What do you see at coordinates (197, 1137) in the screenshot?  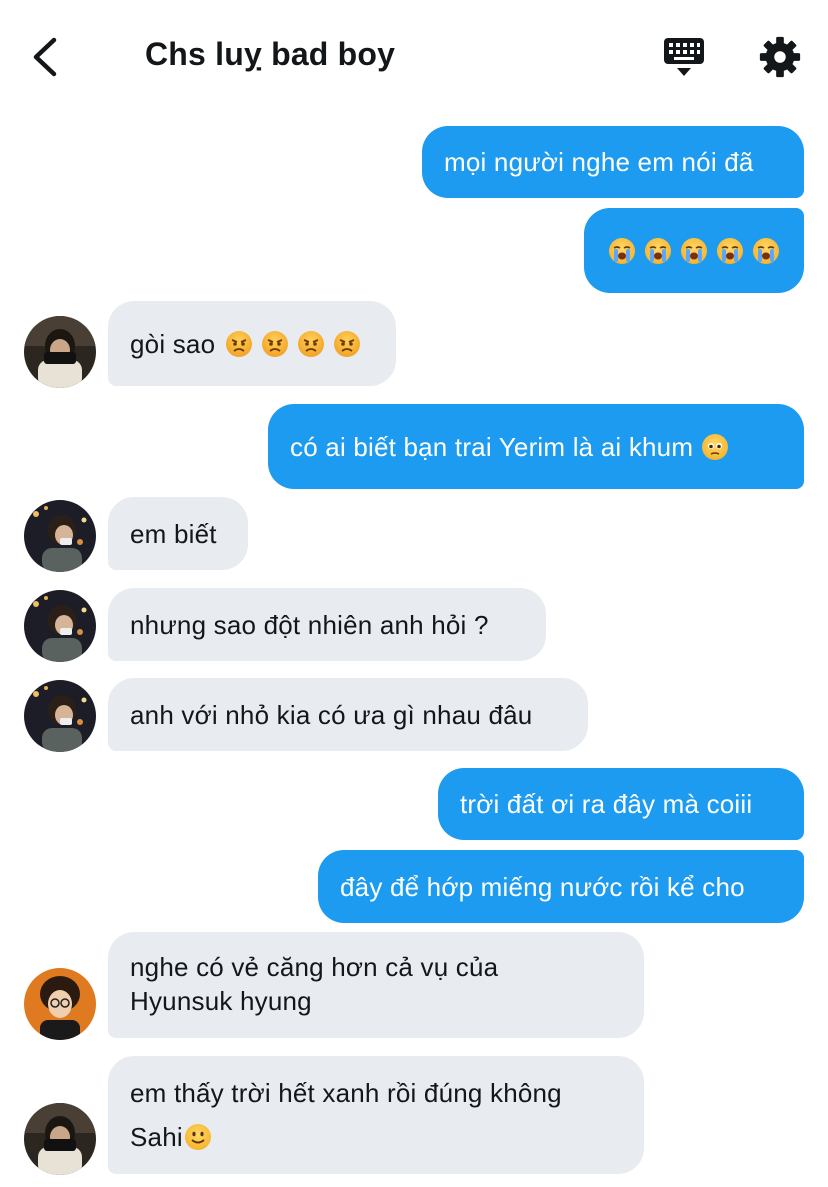 I see `slightly-smiling-face-icon` at bounding box center [197, 1137].